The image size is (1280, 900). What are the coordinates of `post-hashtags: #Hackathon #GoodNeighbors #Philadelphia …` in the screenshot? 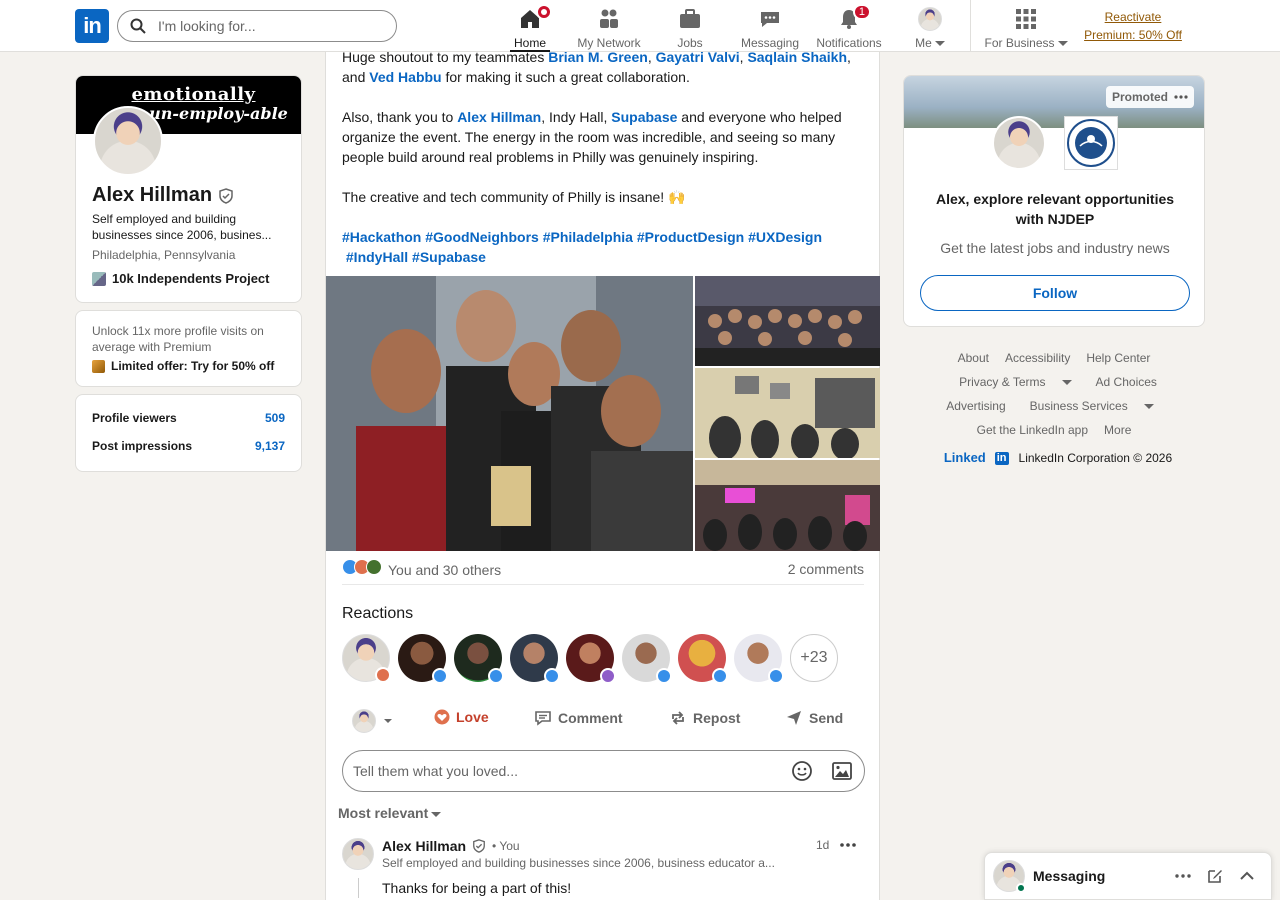 It's located at (602, 247).